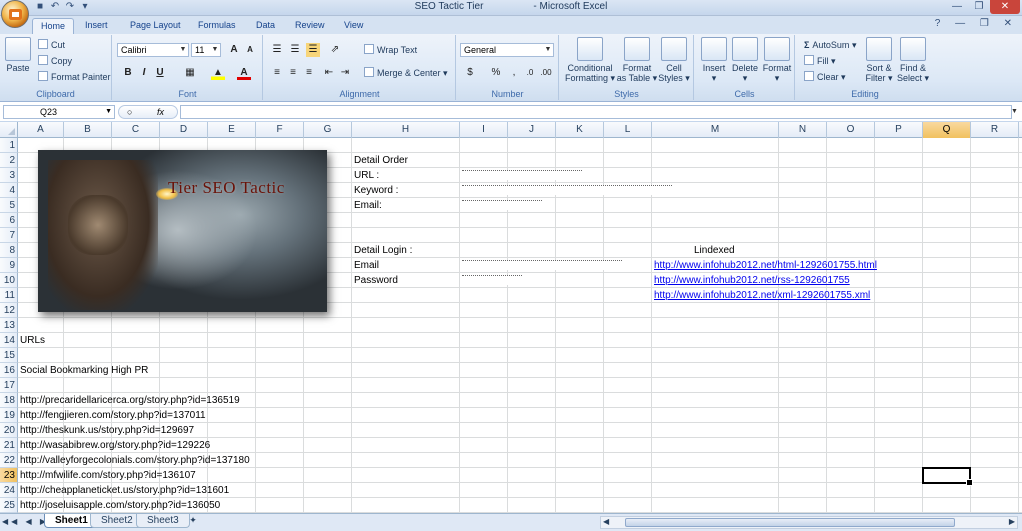 The height and width of the screenshot is (531, 1022). I want to click on restore-icon: ❐, so click(979, 7).